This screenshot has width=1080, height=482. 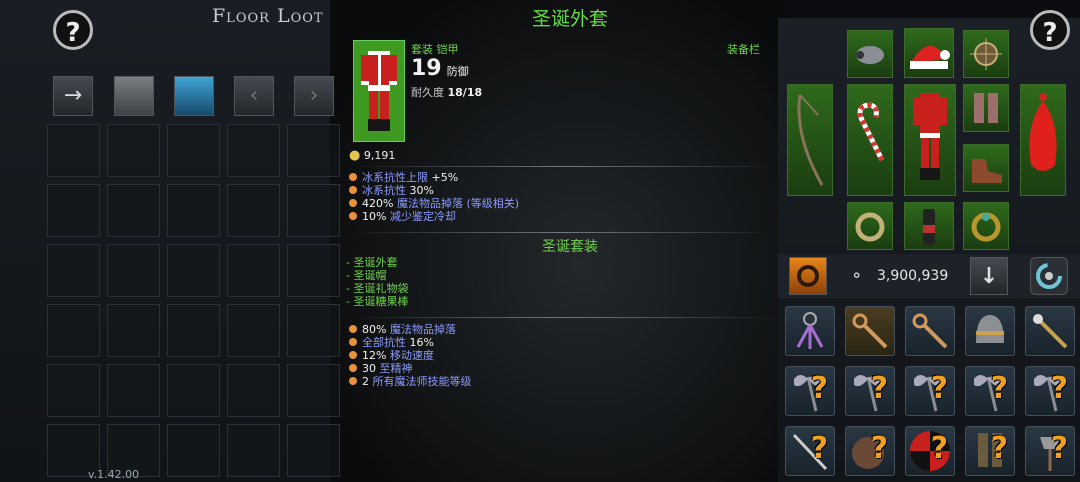 What do you see at coordinates (986, 168) in the screenshot?
I see `equip-slot-boots` at bounding box center [986, 168].